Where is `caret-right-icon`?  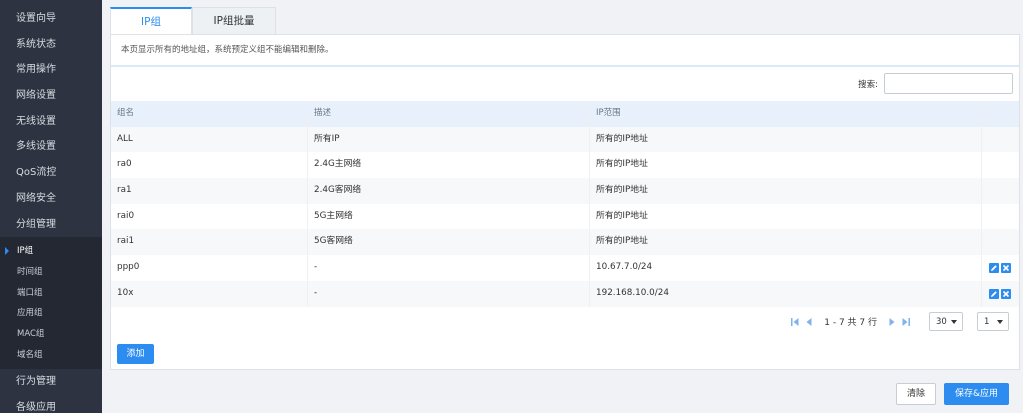 caret-right-icon is located at coordinates (7, 251).